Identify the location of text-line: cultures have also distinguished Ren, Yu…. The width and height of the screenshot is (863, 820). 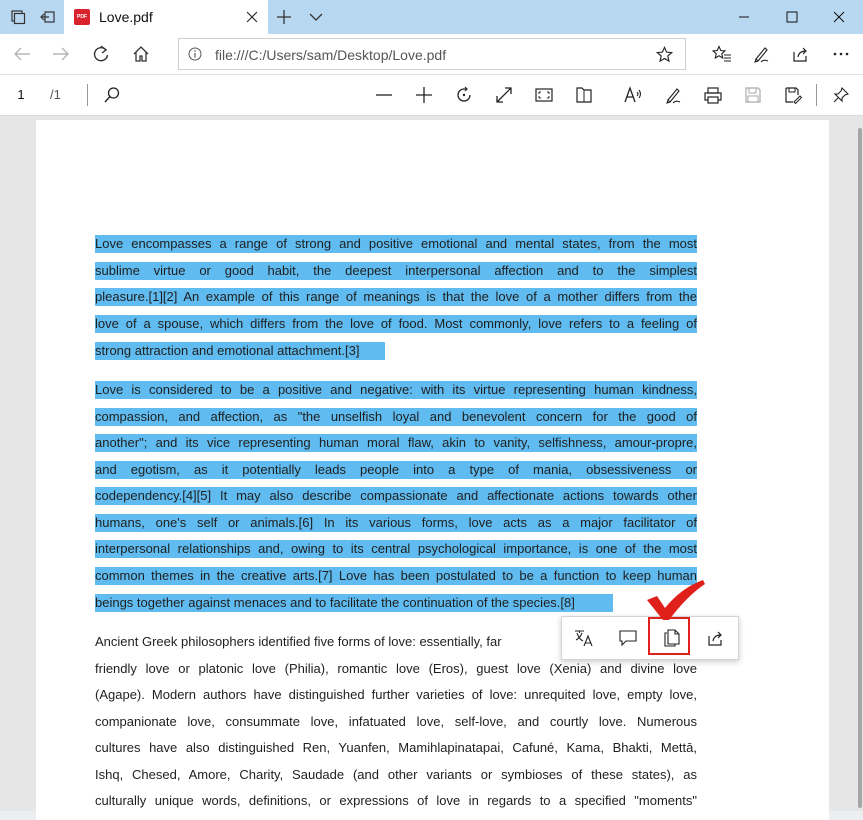
(396, 747).